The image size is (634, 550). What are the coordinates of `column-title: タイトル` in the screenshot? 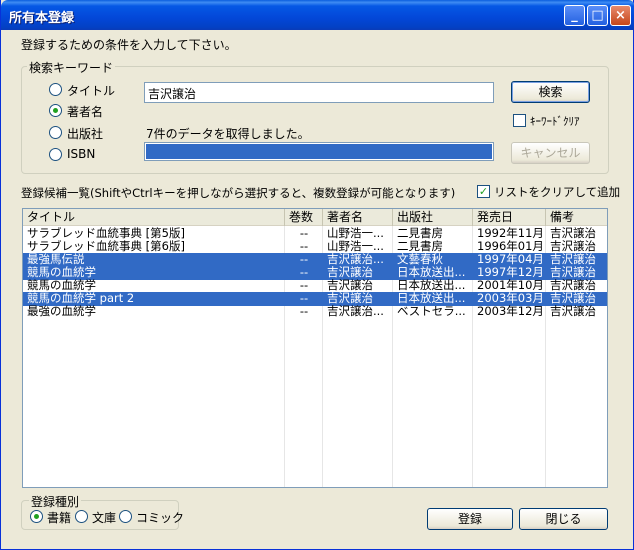 It's located at (154, 217).